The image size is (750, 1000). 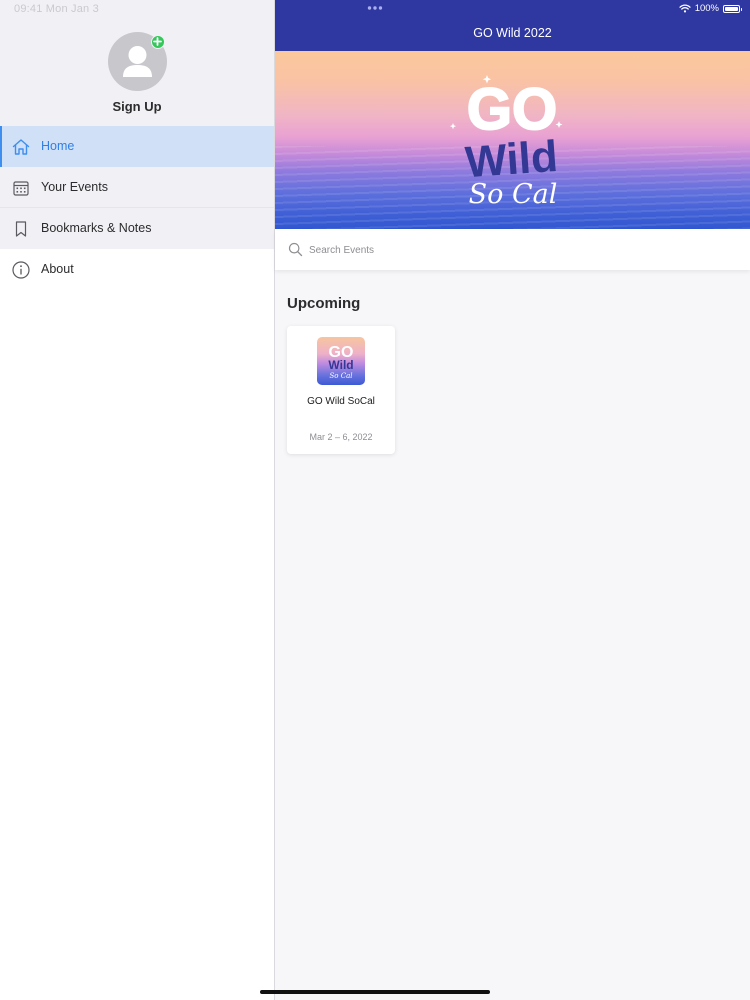 I want to click on sidebar-item-label: Your Events, so click(x=74, y=187).